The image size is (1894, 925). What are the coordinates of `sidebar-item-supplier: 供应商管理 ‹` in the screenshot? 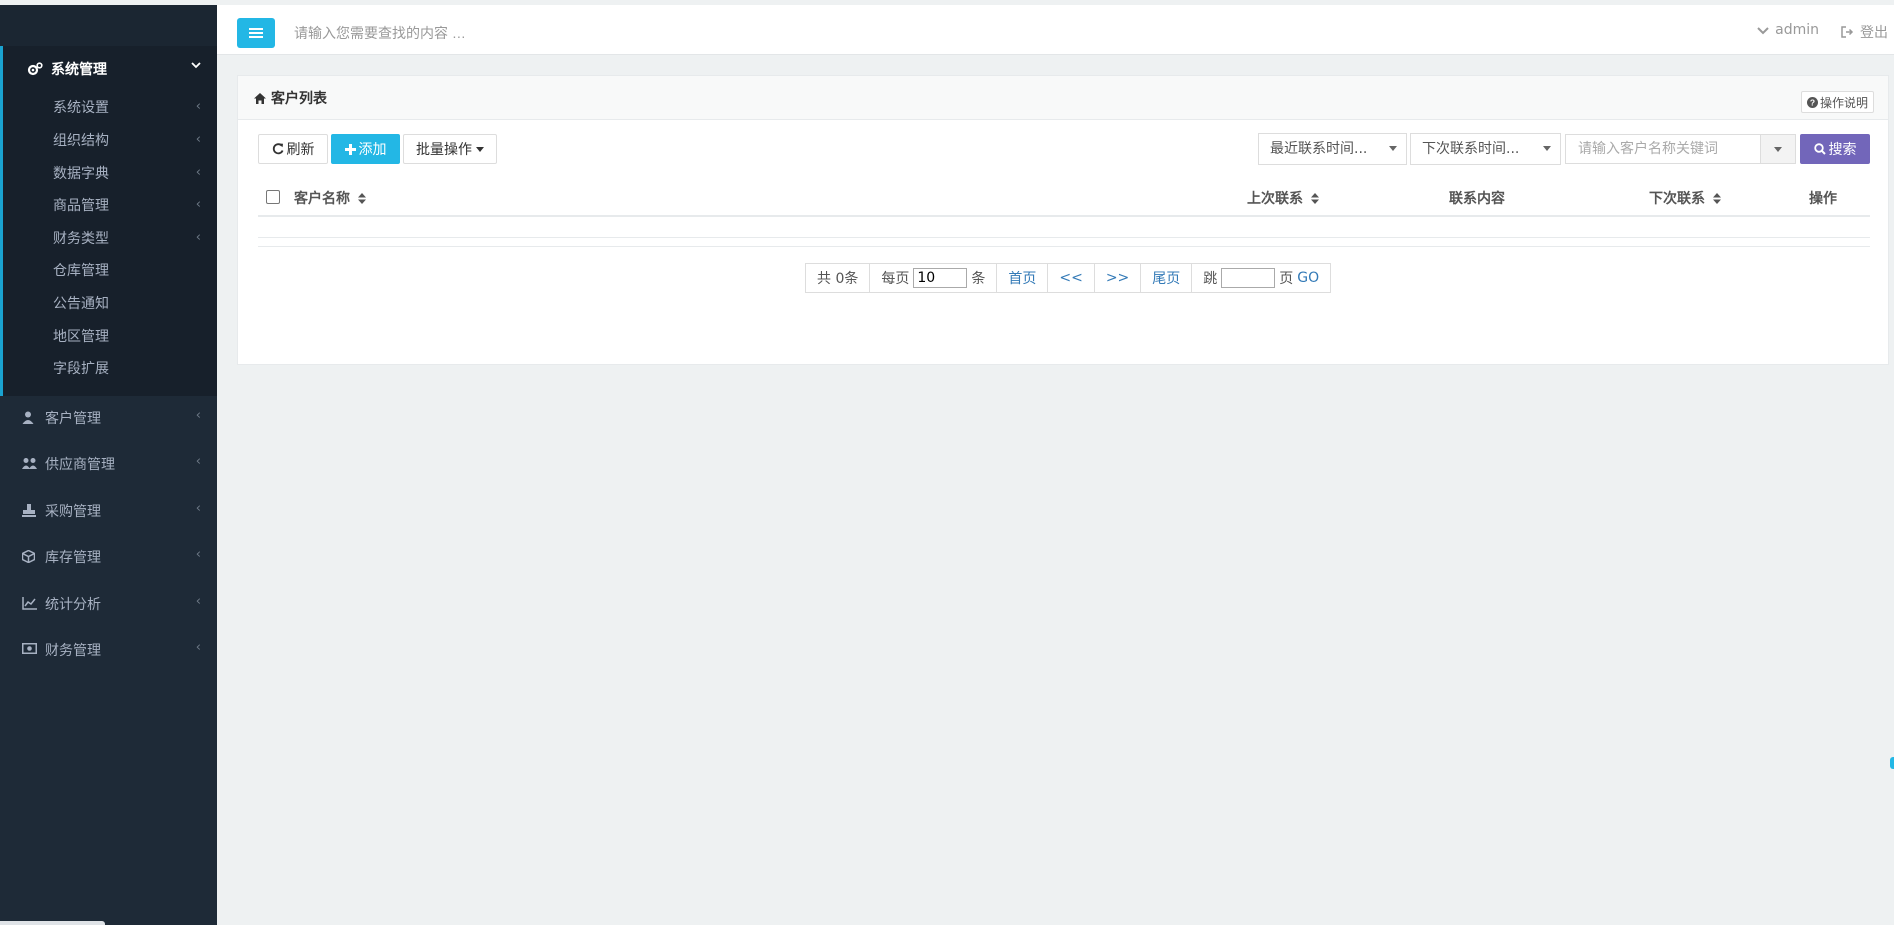 It's located at (108, 465).